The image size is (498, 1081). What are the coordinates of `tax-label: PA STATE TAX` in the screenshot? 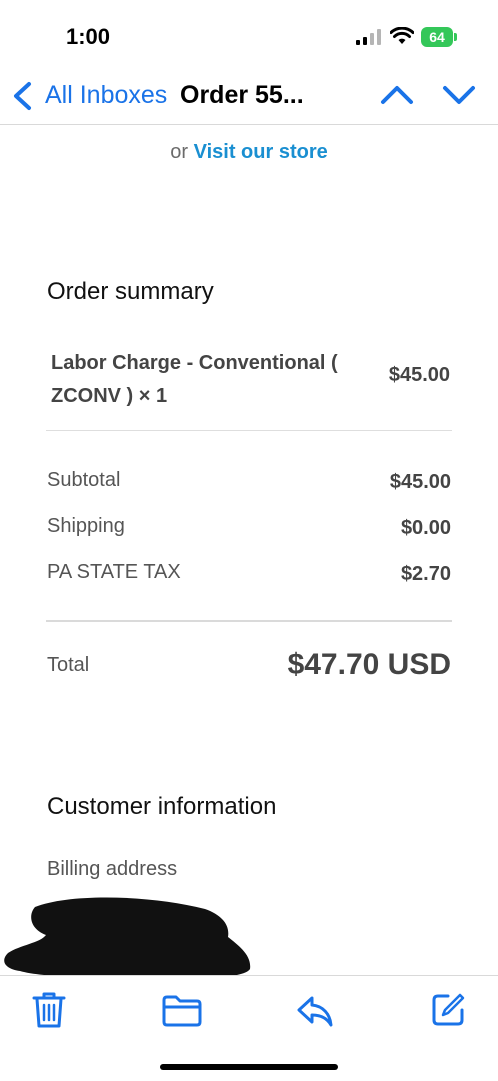 It's located at (114, 572).